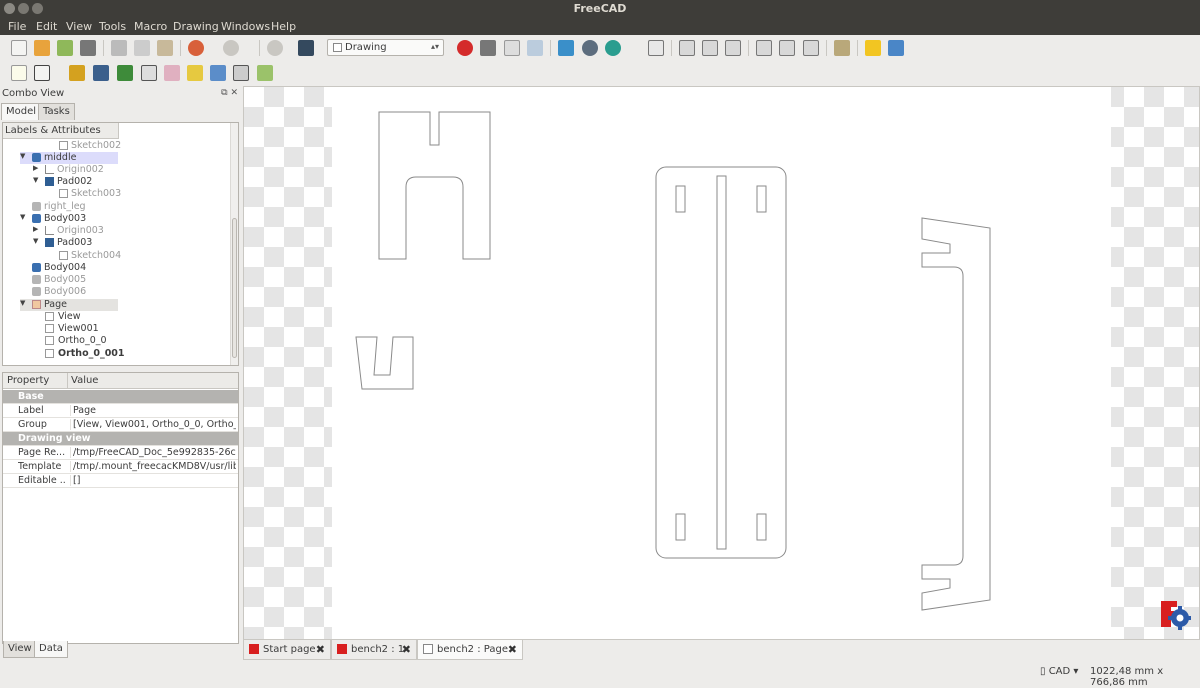 This screenshot has height=688, width=1200. I want to click on fit-all-icon, so click(566, 48).